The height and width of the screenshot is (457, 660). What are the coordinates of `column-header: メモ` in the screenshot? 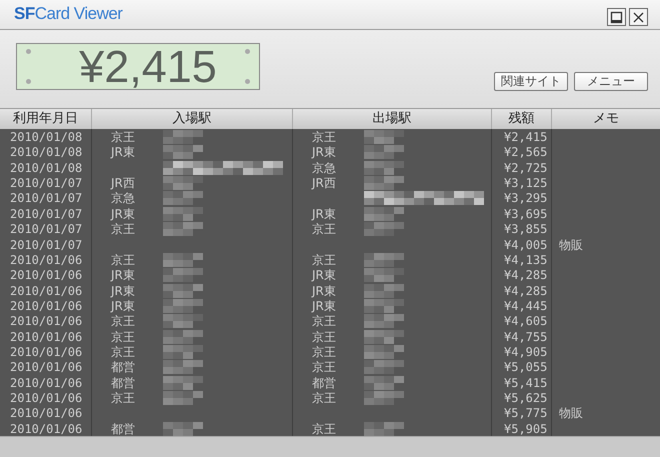 It's located at (606, 119).